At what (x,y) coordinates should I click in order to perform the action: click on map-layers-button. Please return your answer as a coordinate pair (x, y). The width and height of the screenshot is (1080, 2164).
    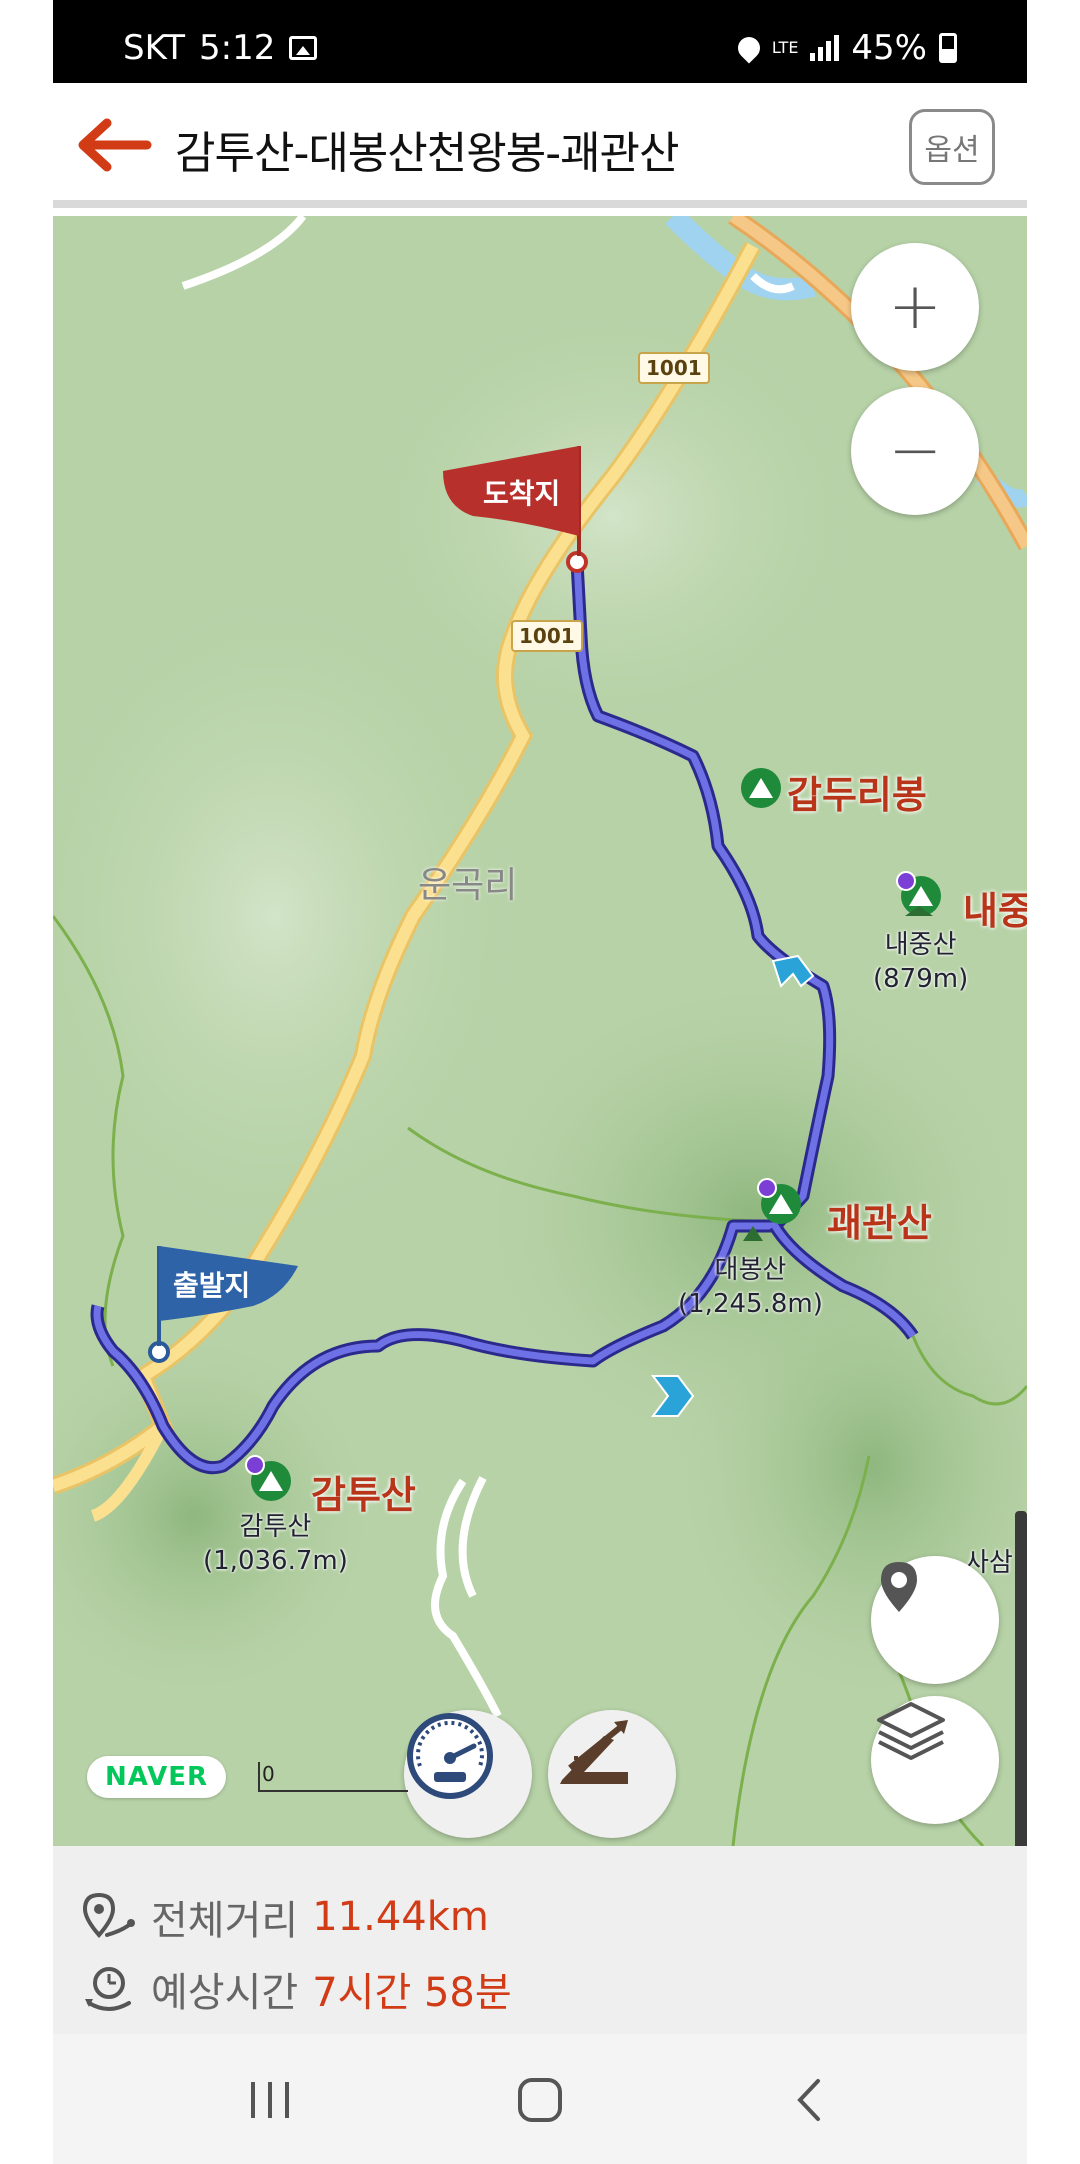
    Looking at the image, I should click on (935, 1760).